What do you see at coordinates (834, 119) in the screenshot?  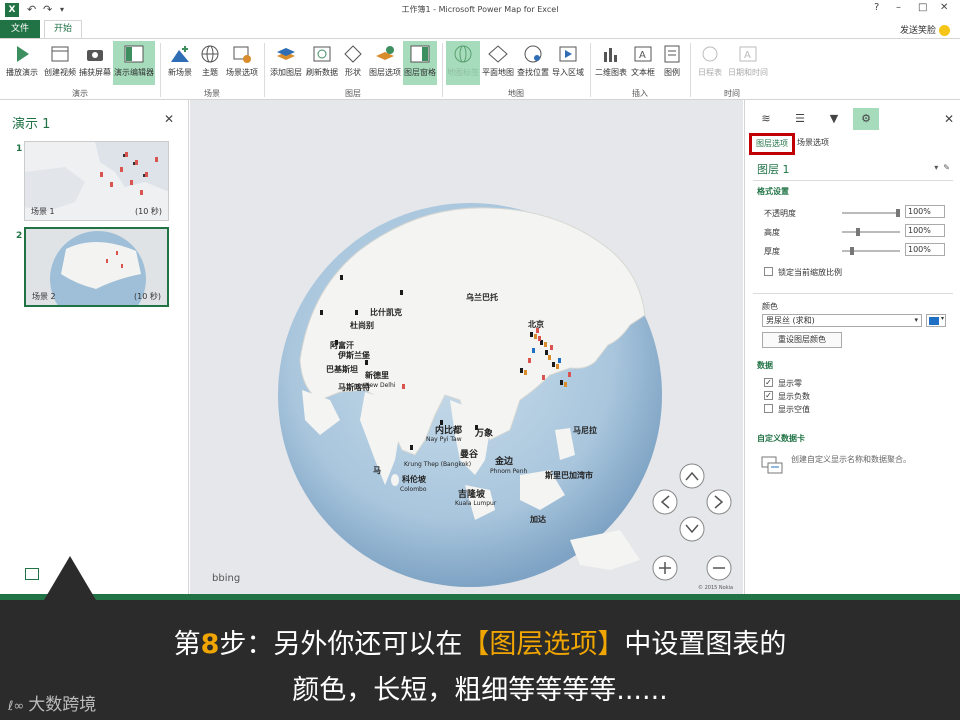 I see `filter-tab-icon: ▼` at bounding box center [834, 119].